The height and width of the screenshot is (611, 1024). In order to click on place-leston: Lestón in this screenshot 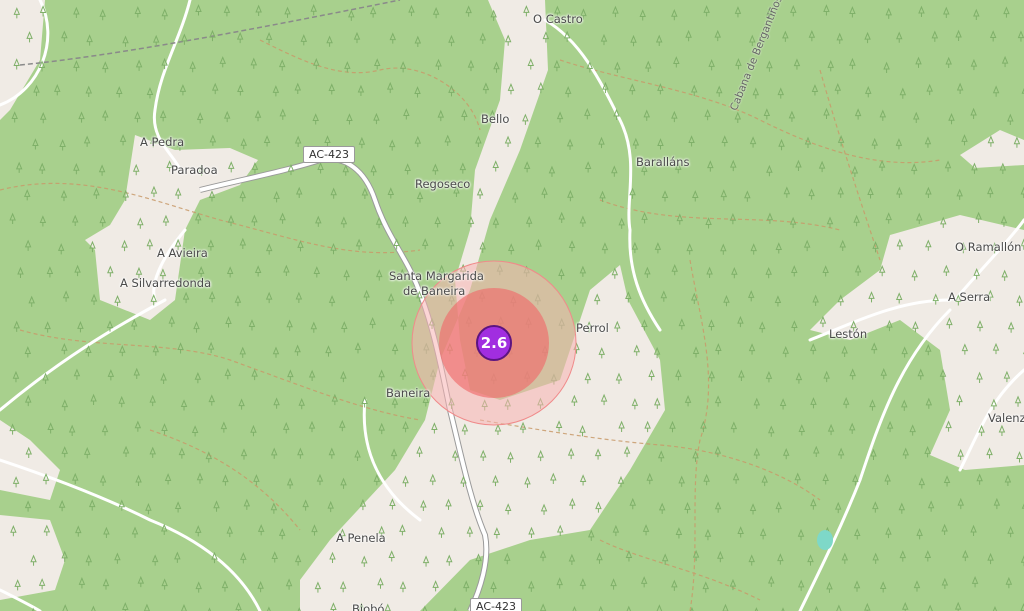, I will do `click(848, 334)`.